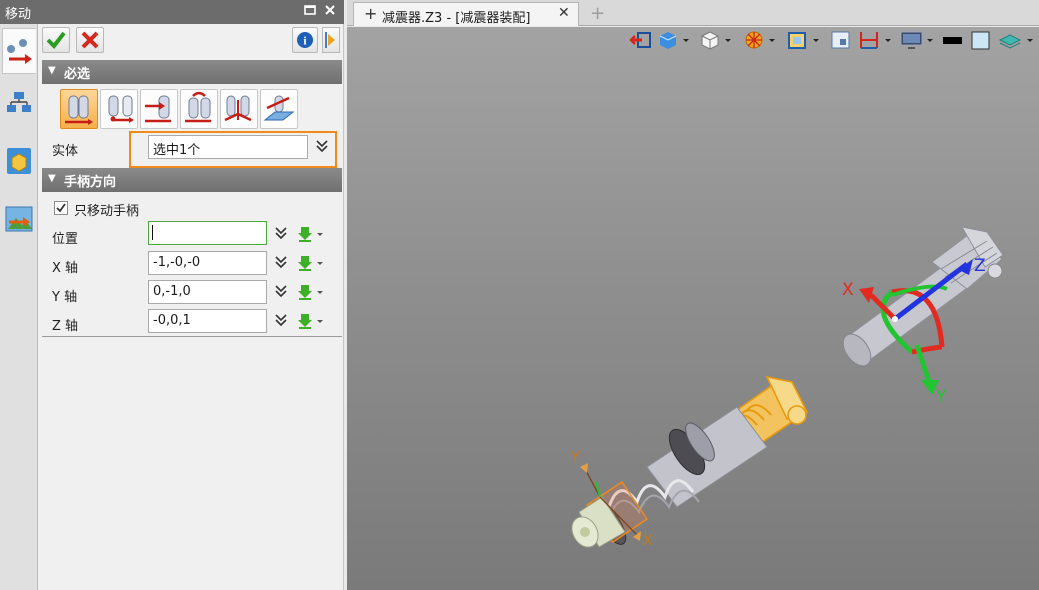 The image size is (1039, 590). I want to click on section-required-header: ▼ 必选, so click(192, 72).